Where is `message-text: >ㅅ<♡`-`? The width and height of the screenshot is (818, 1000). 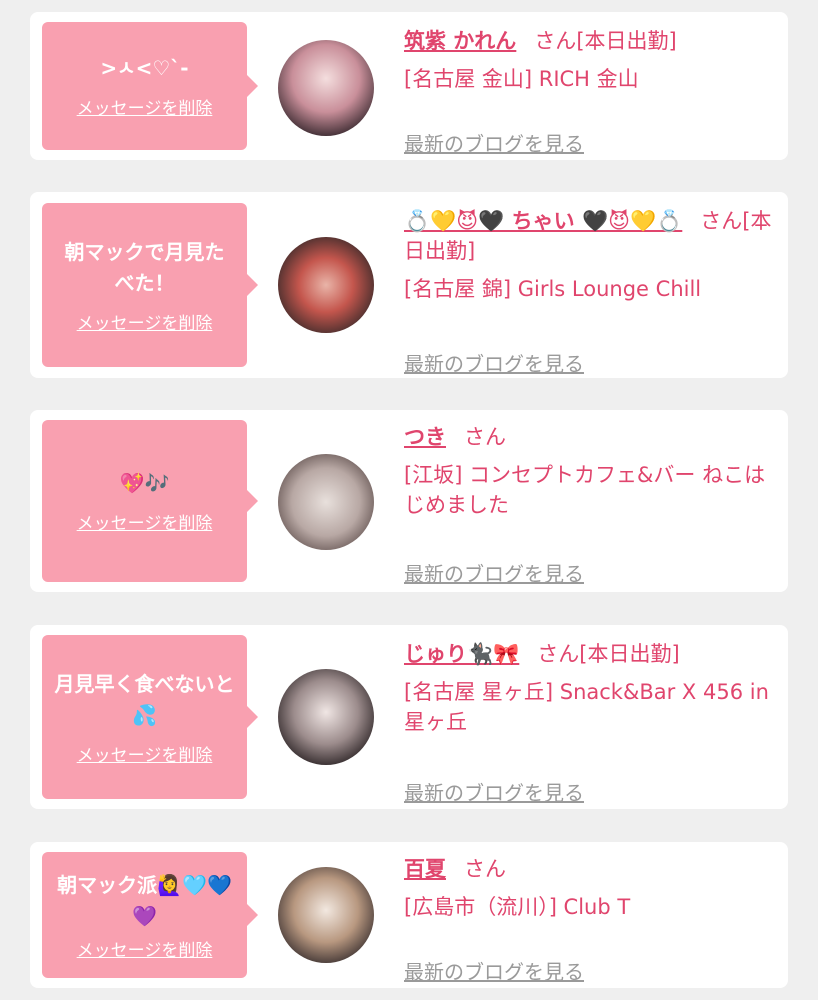 message-text: >ㅅ<♡`- is located at coordinates (144, 68).